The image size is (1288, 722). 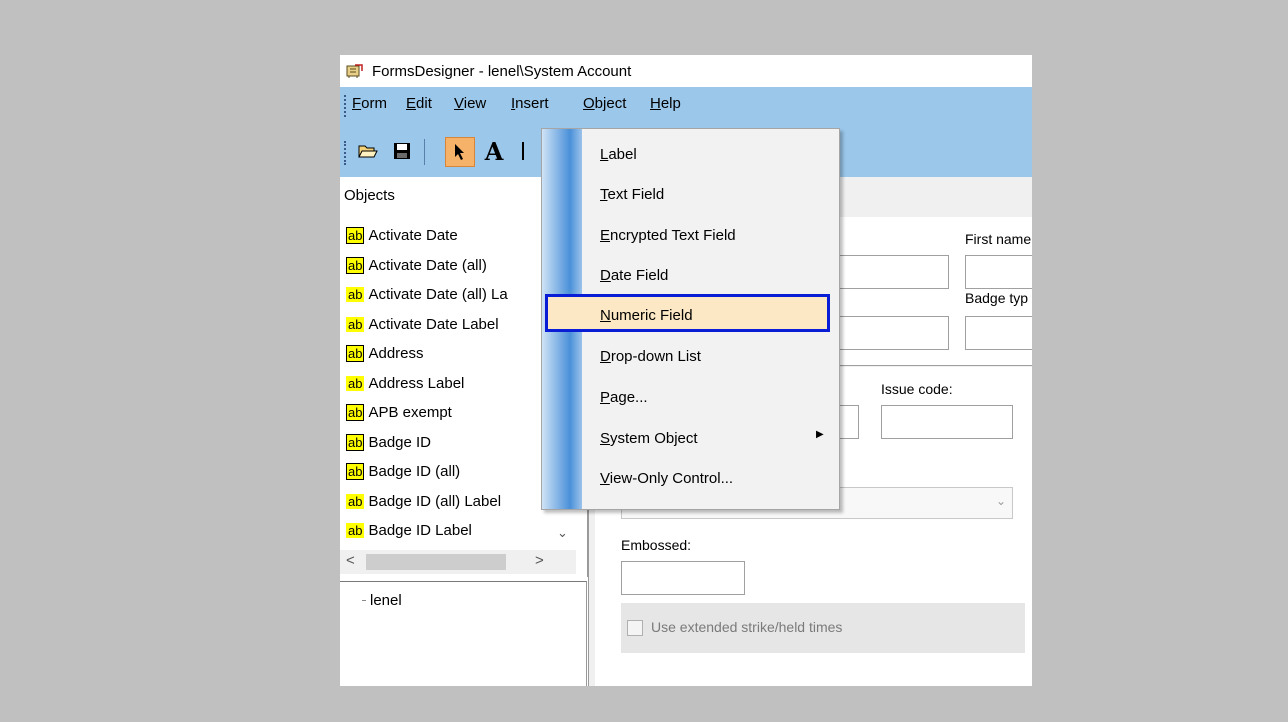 I want to click on extended-strike-area: Use extended strike/held times, so click(x=823, y=628).